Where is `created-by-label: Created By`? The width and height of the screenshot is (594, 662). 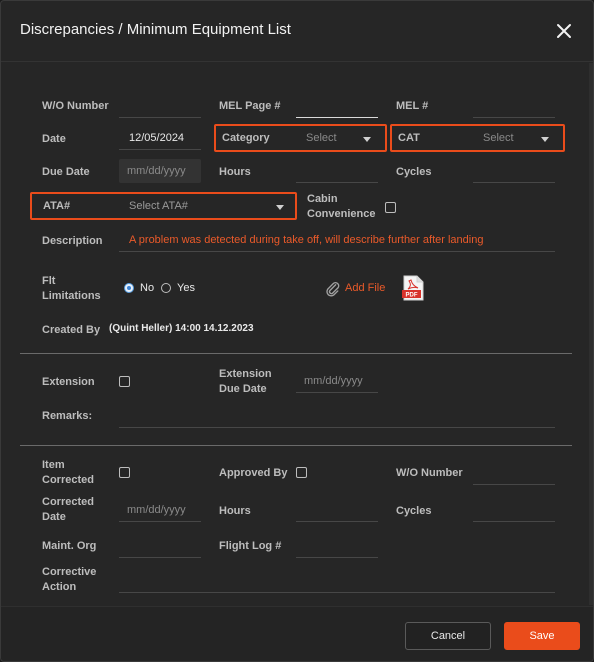 created-by-label: Created By is located at coordinates (71, 330).